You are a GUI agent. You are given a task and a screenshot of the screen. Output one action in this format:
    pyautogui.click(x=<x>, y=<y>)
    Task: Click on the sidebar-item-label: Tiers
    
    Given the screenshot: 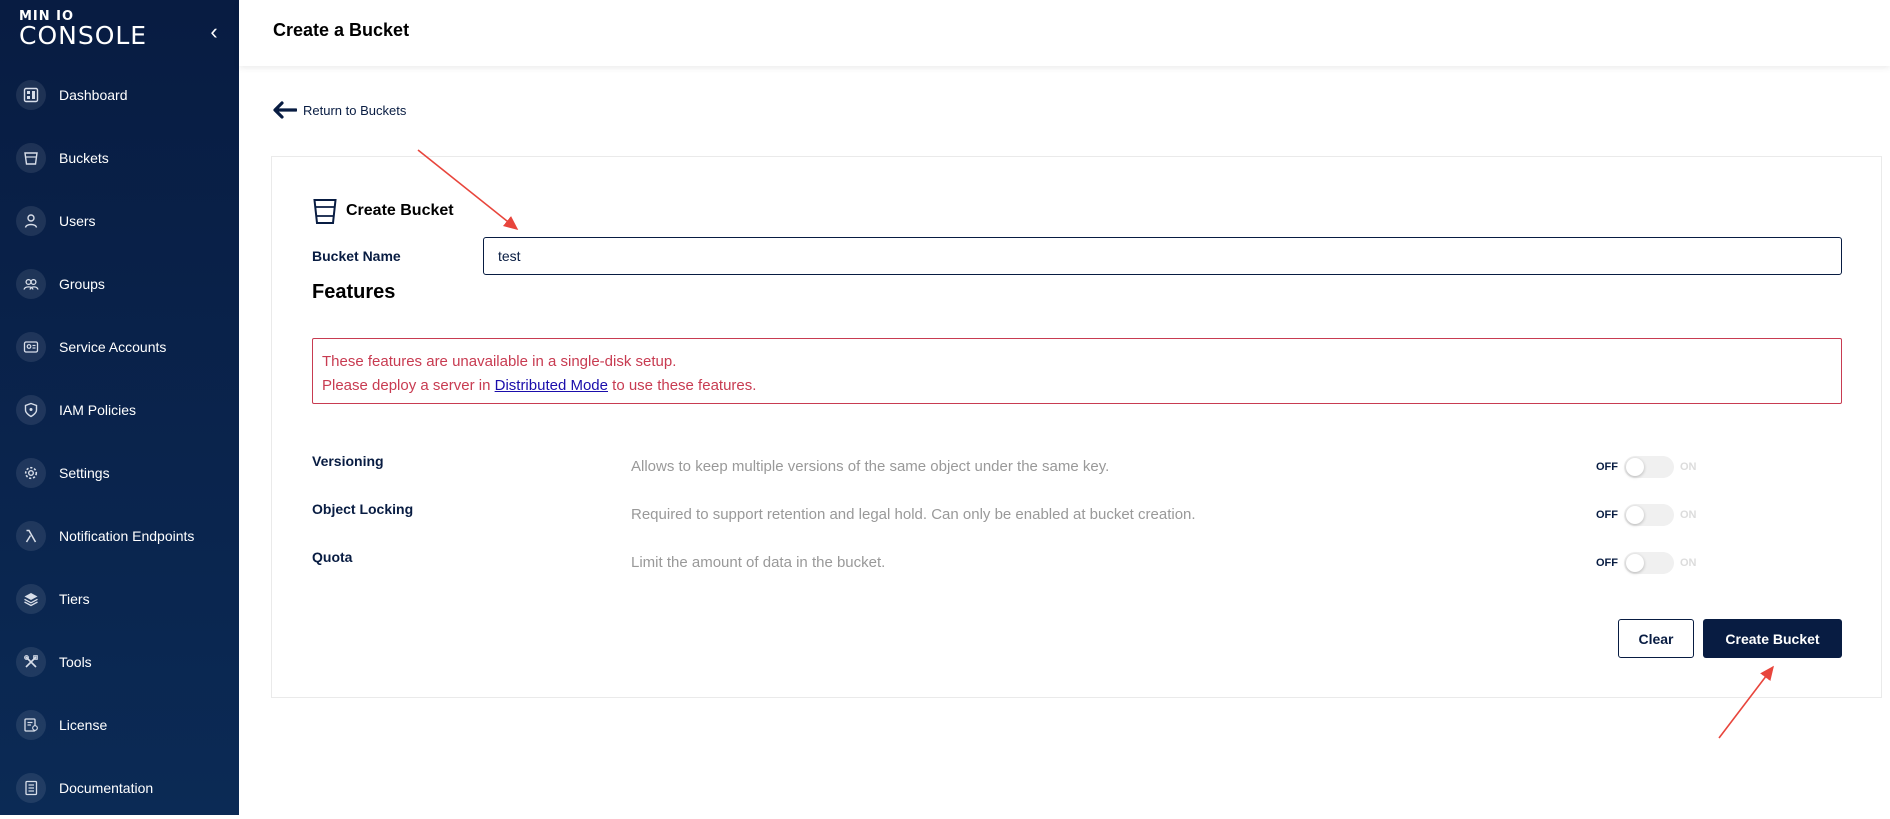 What is the action you would take?
    pyautogui.click(x=74, y=598)
    